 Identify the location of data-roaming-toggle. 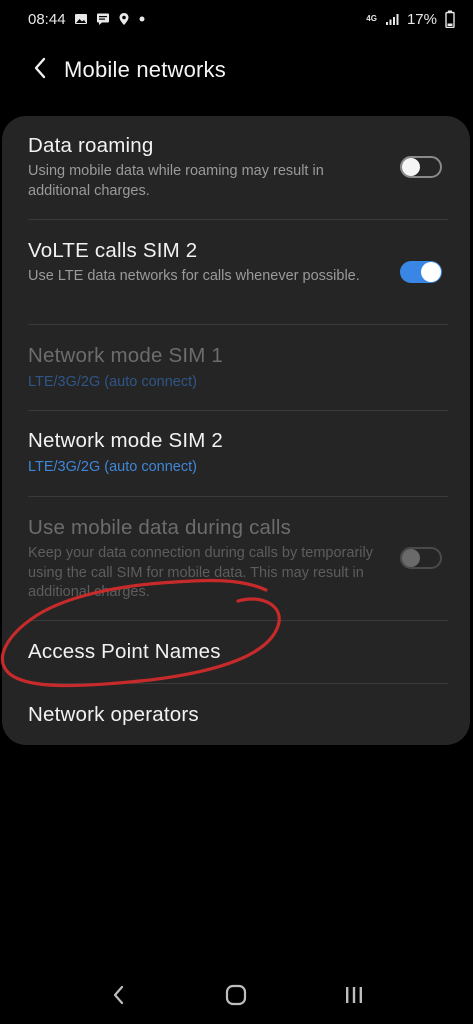
(421, 167).